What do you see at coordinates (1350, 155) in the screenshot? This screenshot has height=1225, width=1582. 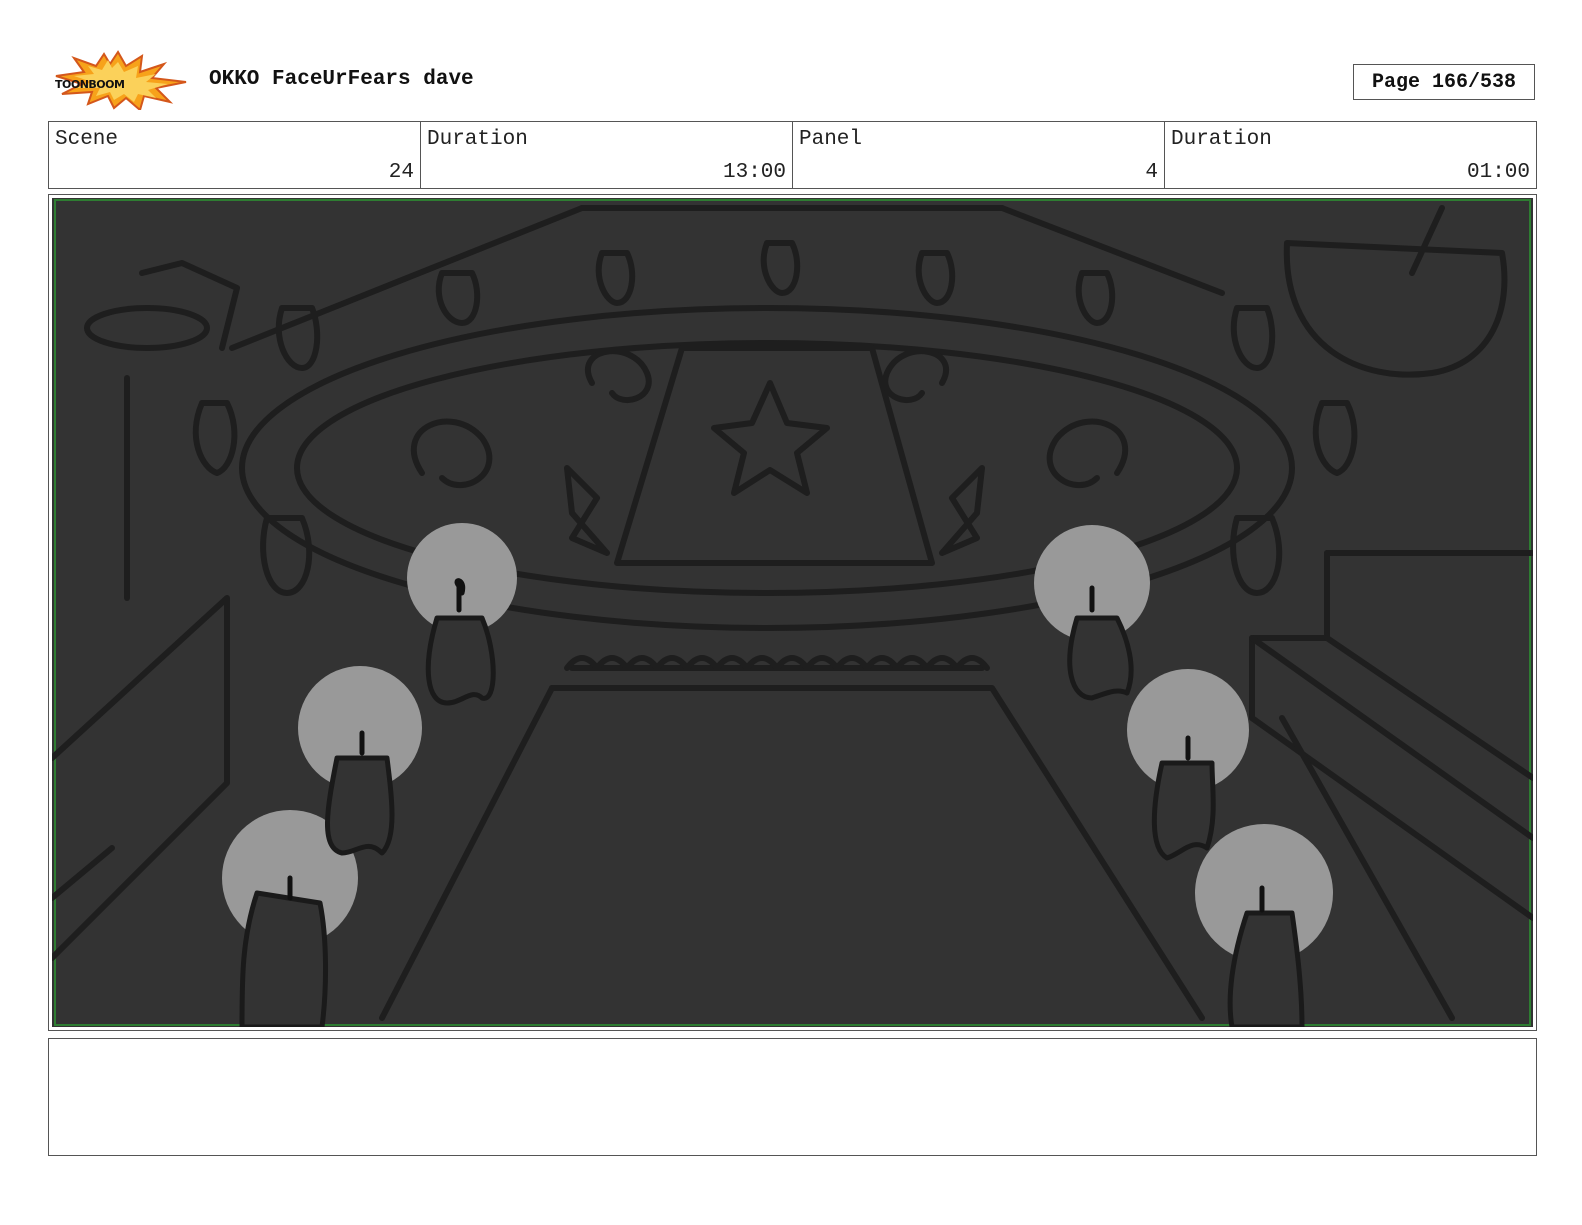 I see `panel-duration-cell: Duration 01:00` at bounding box center [1350, 155].